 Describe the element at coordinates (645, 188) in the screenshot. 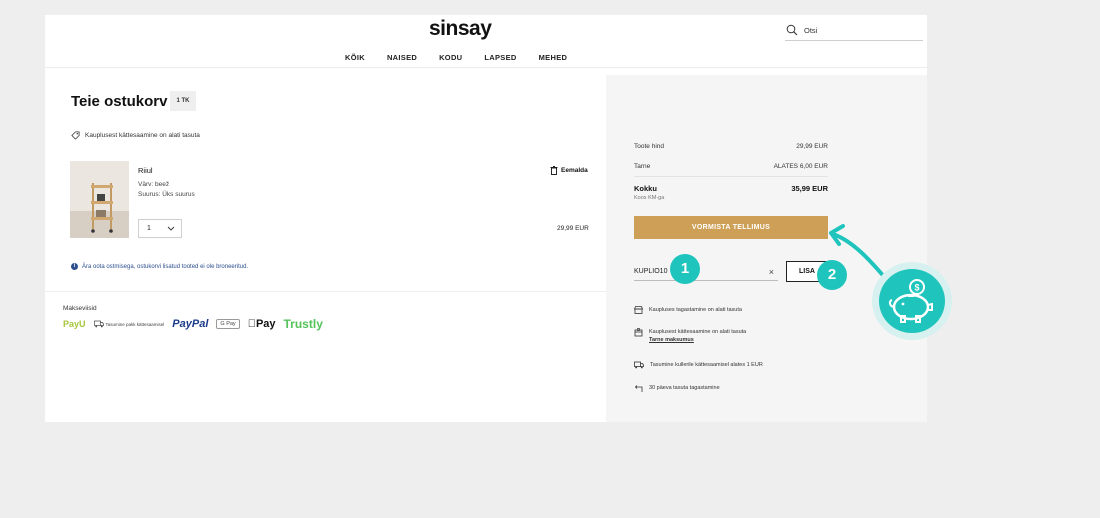

I see `total-label: Kokku` at that location.